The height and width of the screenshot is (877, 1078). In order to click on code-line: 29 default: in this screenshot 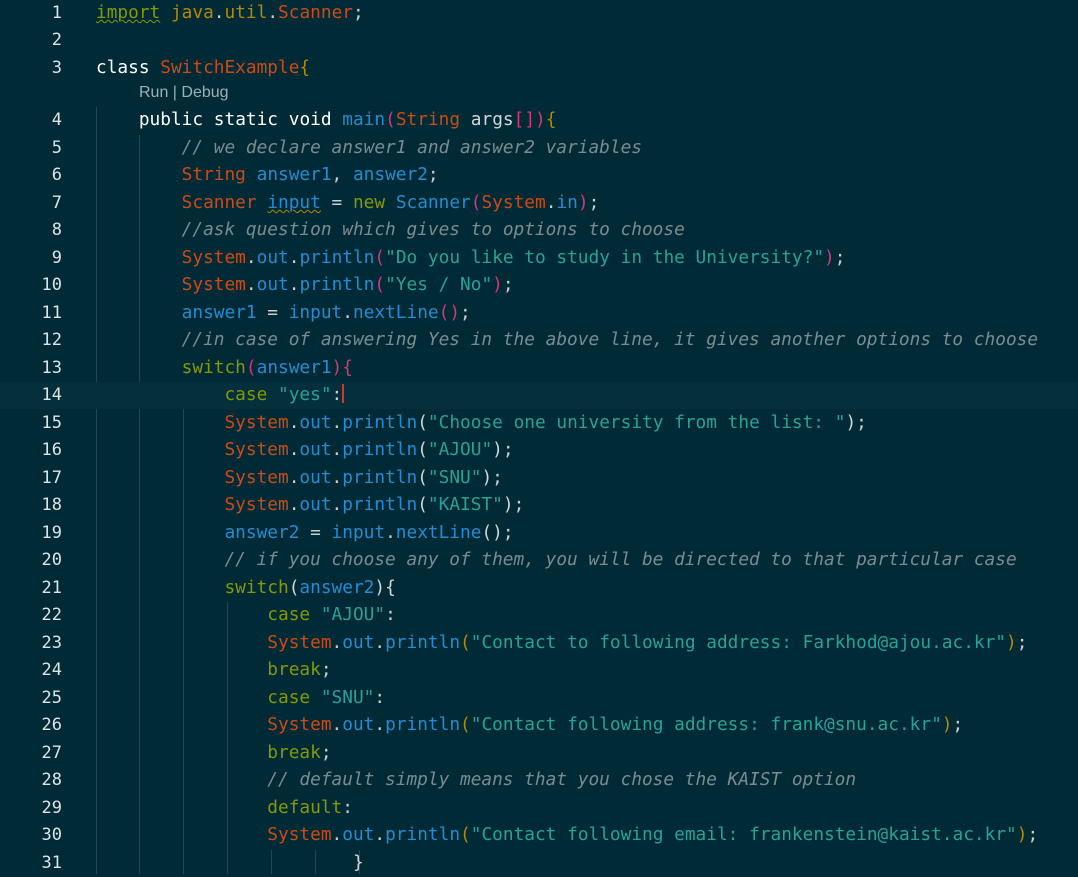, I will do `click(539, 808)`.